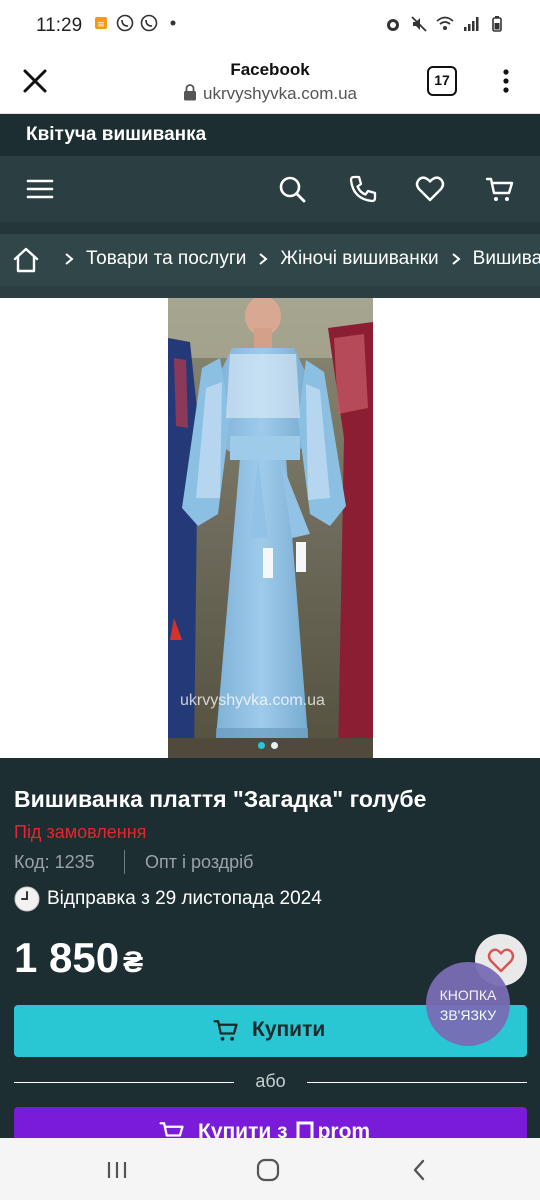  Describe the element at coordinates (80, 832) in the screenshot. I see `availability-status: Під замовлення` at that location.